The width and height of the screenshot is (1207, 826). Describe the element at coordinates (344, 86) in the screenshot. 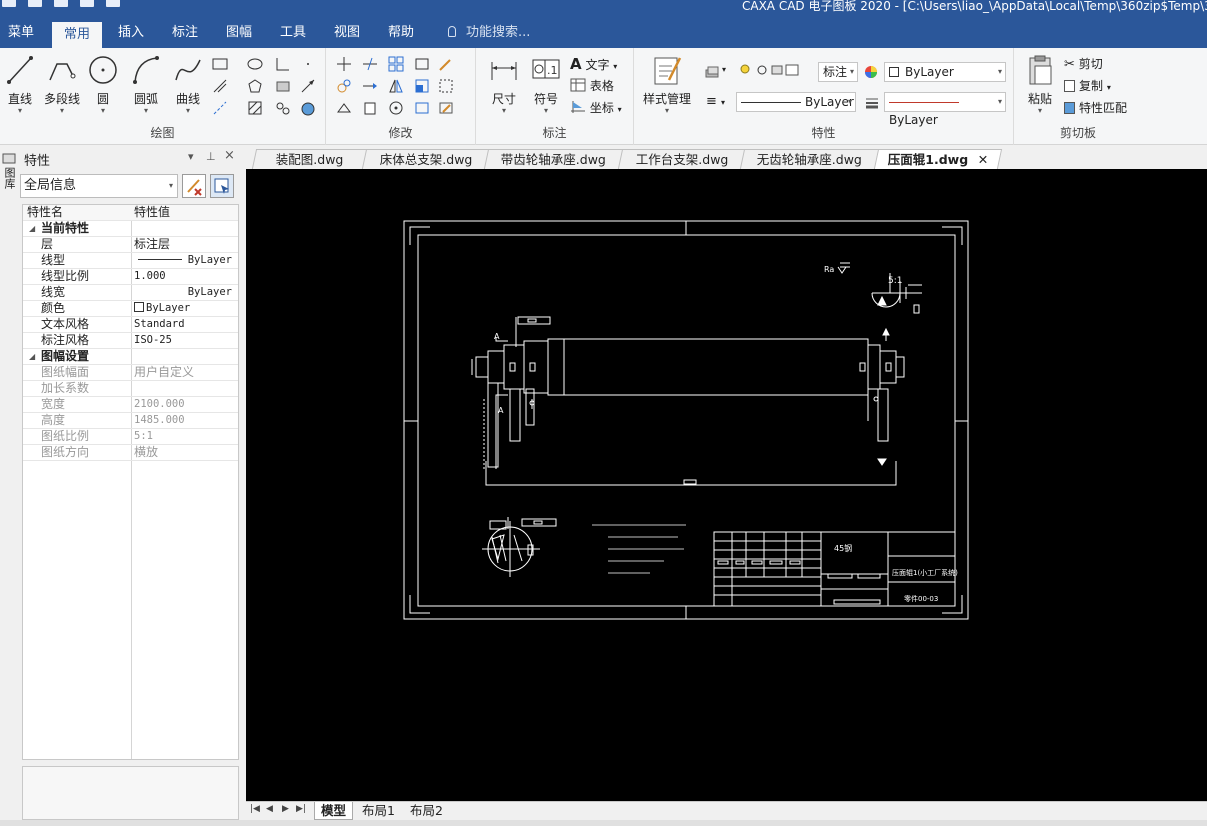

I see `copy-object-icon` at that location.